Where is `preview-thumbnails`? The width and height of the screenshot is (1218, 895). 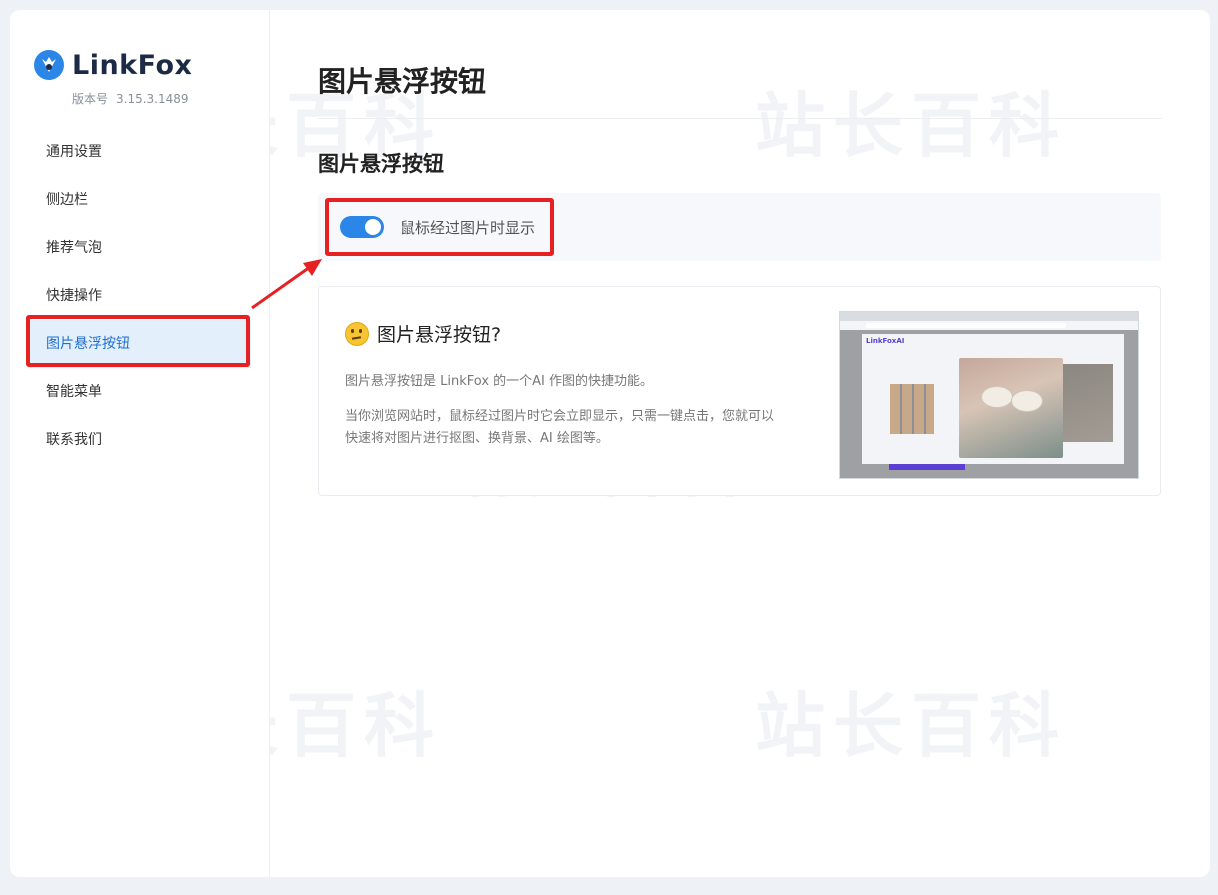
preview-thumbnails is located at coordinates (912, 409).